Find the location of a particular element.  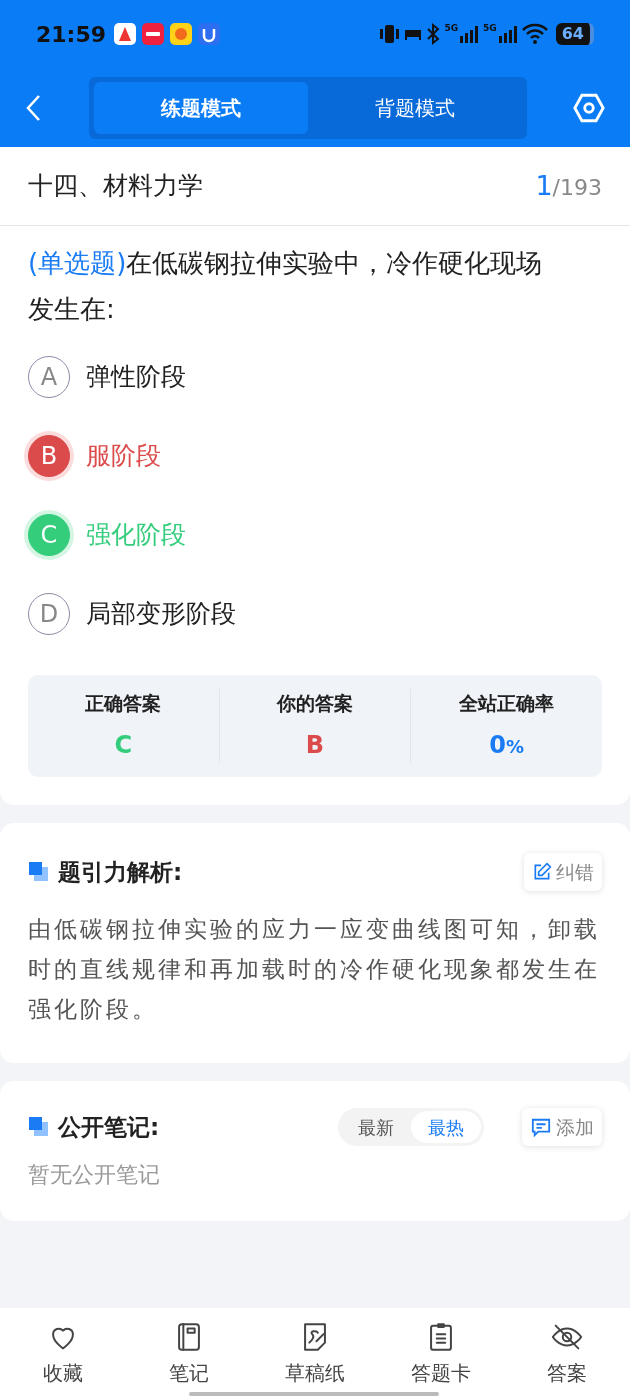

answer-option: B 服阶段 is located at coordinates (315, 456).